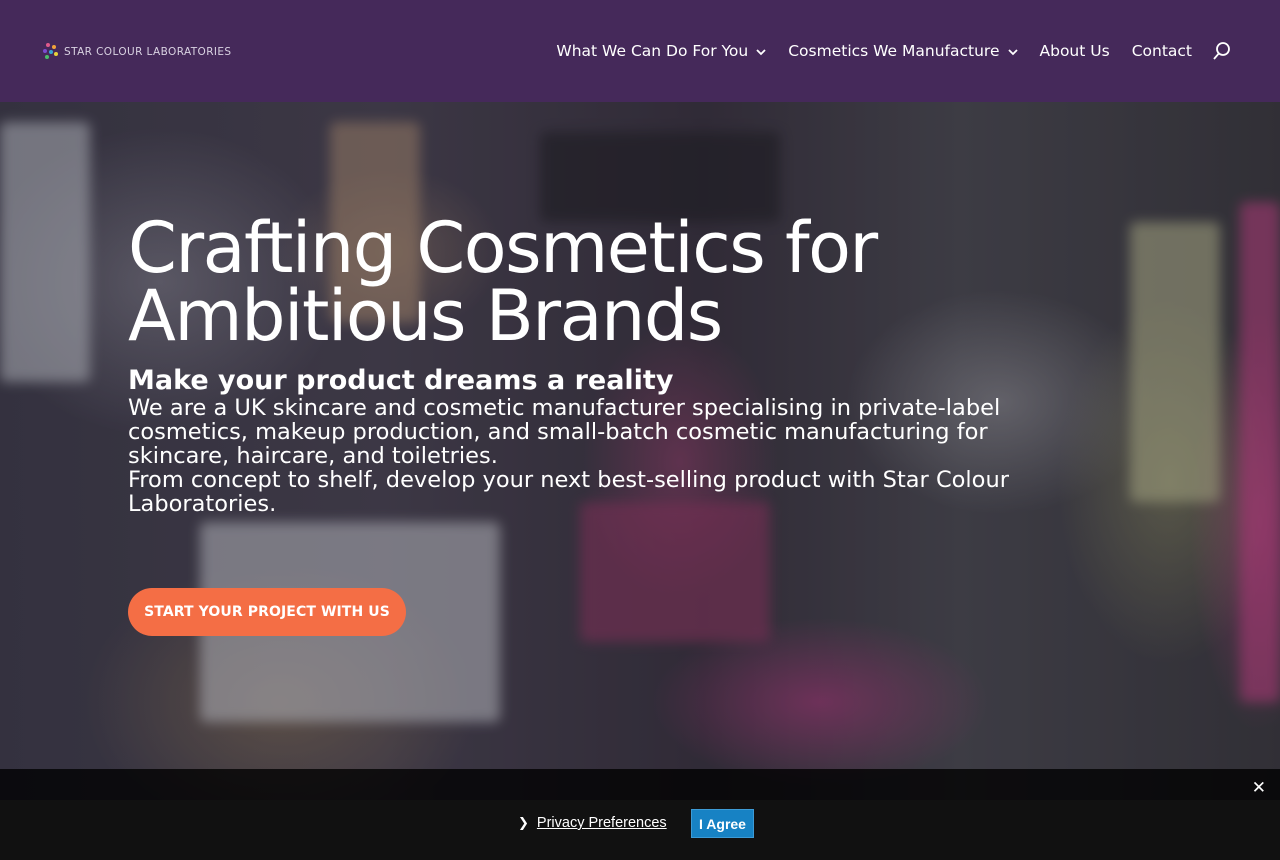 The image size is (1280, 860). I want to click on nav-item-about-us: About Us, so click(1075, 51).